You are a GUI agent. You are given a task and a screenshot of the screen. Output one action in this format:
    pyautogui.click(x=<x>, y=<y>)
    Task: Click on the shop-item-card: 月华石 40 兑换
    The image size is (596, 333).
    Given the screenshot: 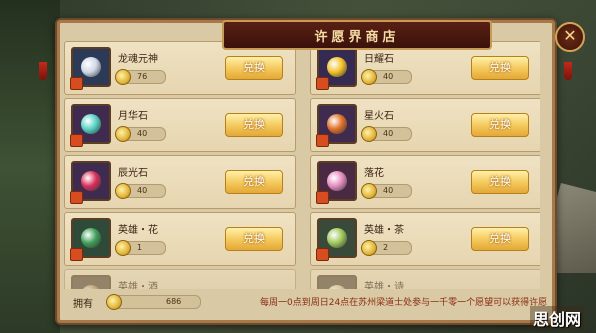 What is the action you would take?
    pyautogui.click(x=180, y=125)
    